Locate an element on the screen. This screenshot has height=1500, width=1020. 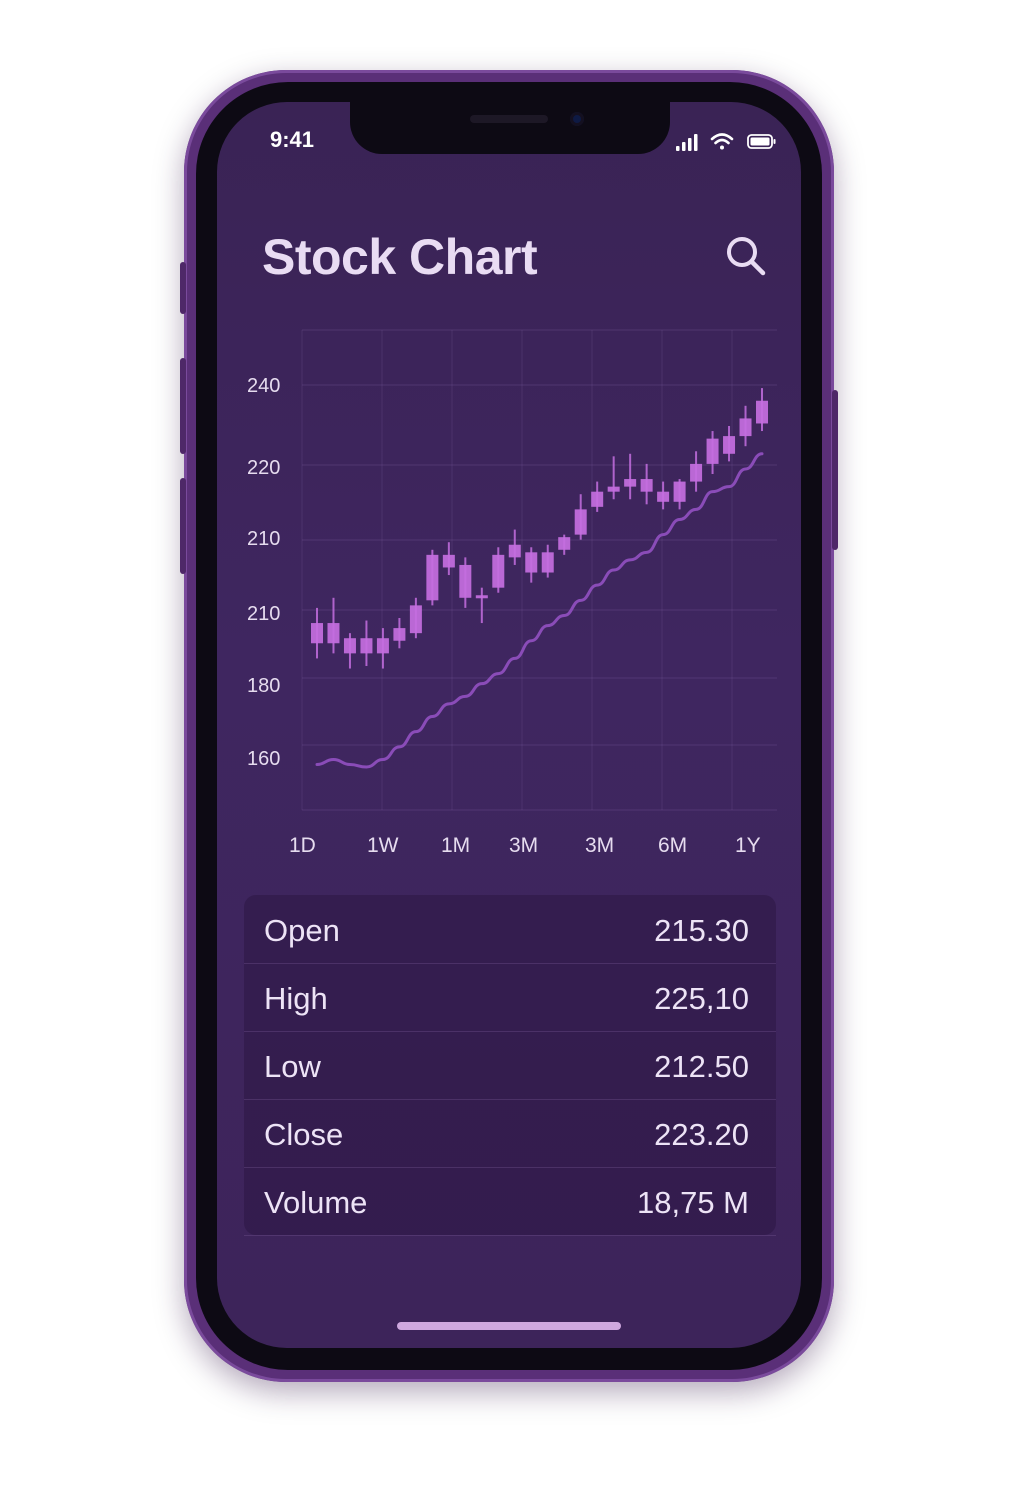
y-axis-ticks: 240 220 210 210 180 160 is located at coordinates (263, 572).